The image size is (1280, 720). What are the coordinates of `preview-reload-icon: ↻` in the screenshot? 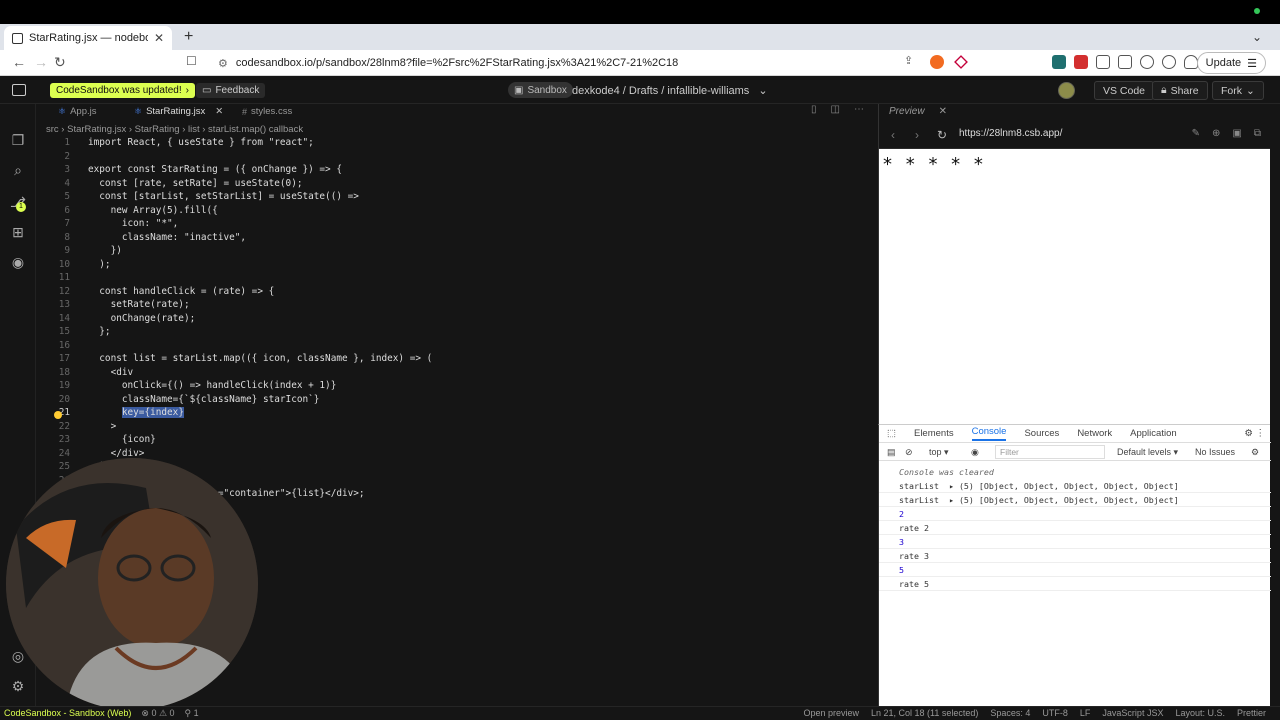 It's located at (942, 135).